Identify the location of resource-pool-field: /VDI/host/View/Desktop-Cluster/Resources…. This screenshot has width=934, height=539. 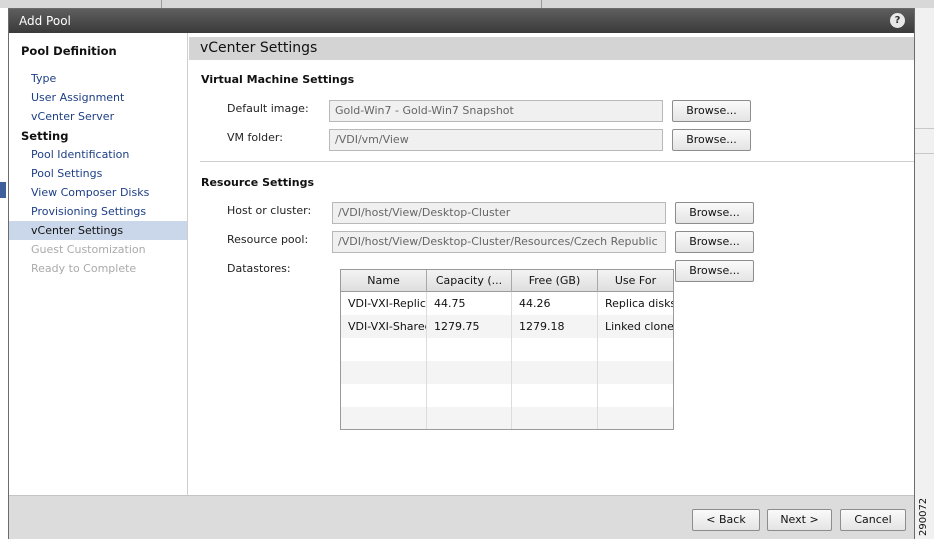
(499, 242).